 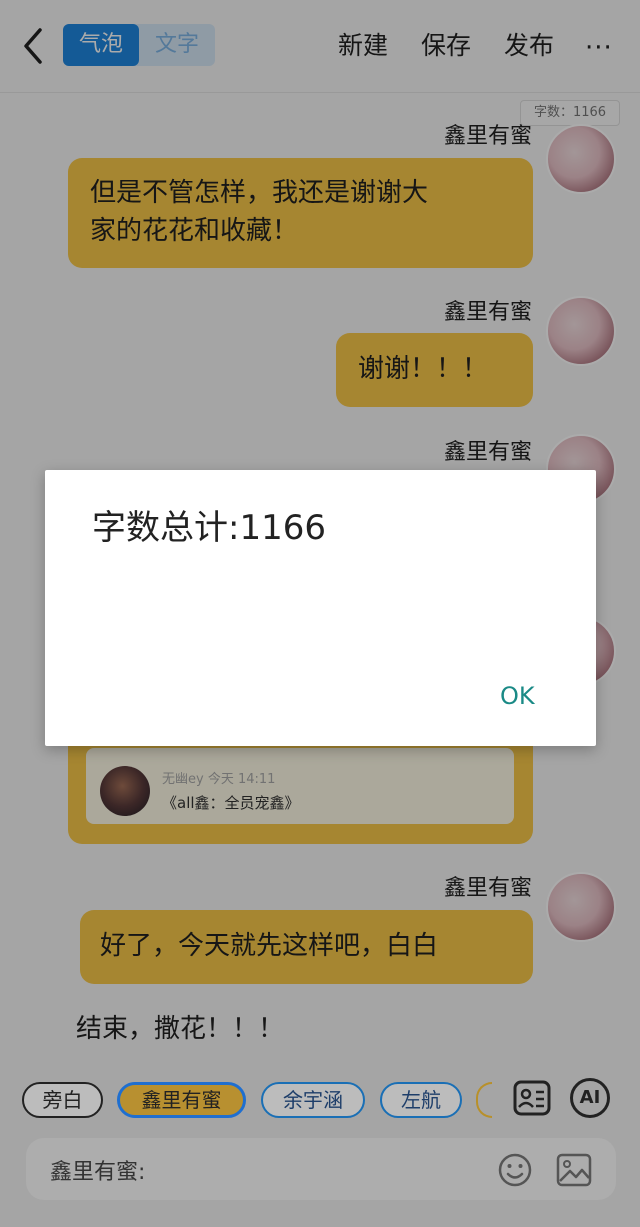 I want to click on toolbar-area, so click(x=320, y=1143).